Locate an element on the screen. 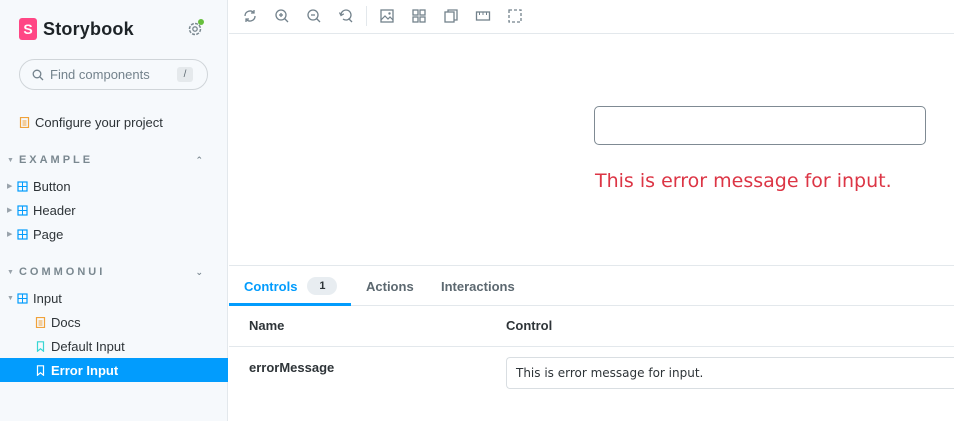 The image size is (954, 421). measure-button is located at coordinates (483, 16).